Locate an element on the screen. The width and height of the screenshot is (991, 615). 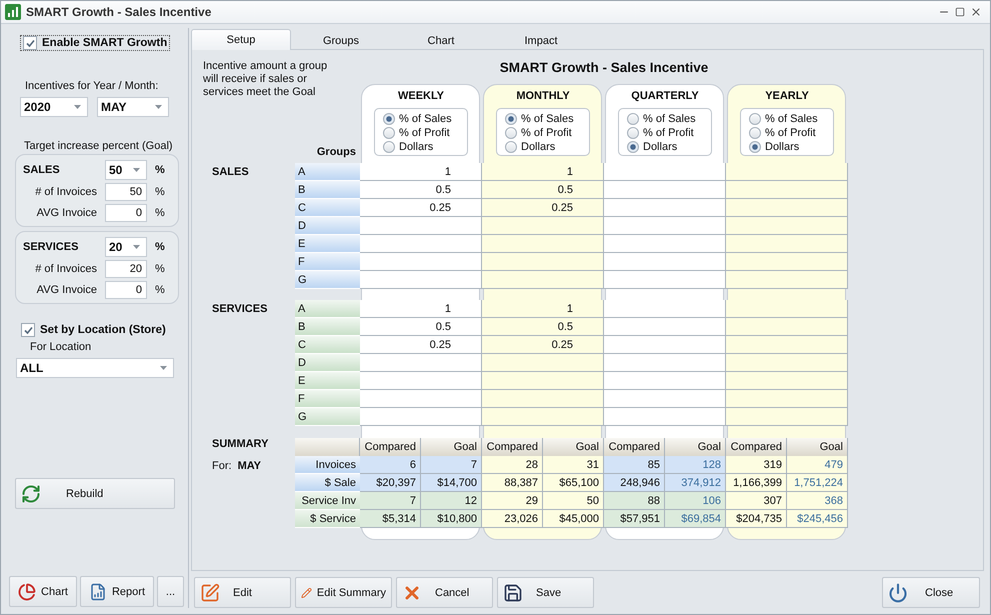
group-cell: B is located at coordinates (327, 190).